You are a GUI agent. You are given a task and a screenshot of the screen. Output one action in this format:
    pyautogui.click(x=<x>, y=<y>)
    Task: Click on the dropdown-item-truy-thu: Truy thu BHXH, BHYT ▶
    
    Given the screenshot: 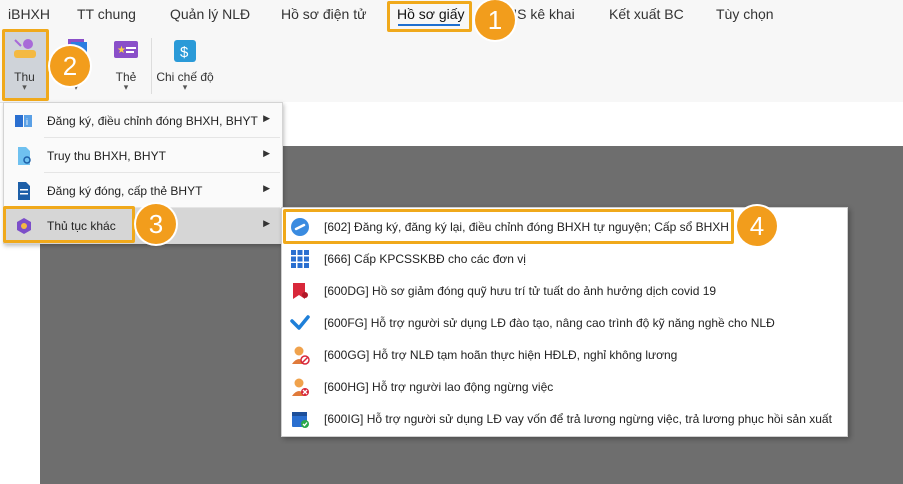 What is the action you would take?
    pyautogui.click(x=143, y=155)
    